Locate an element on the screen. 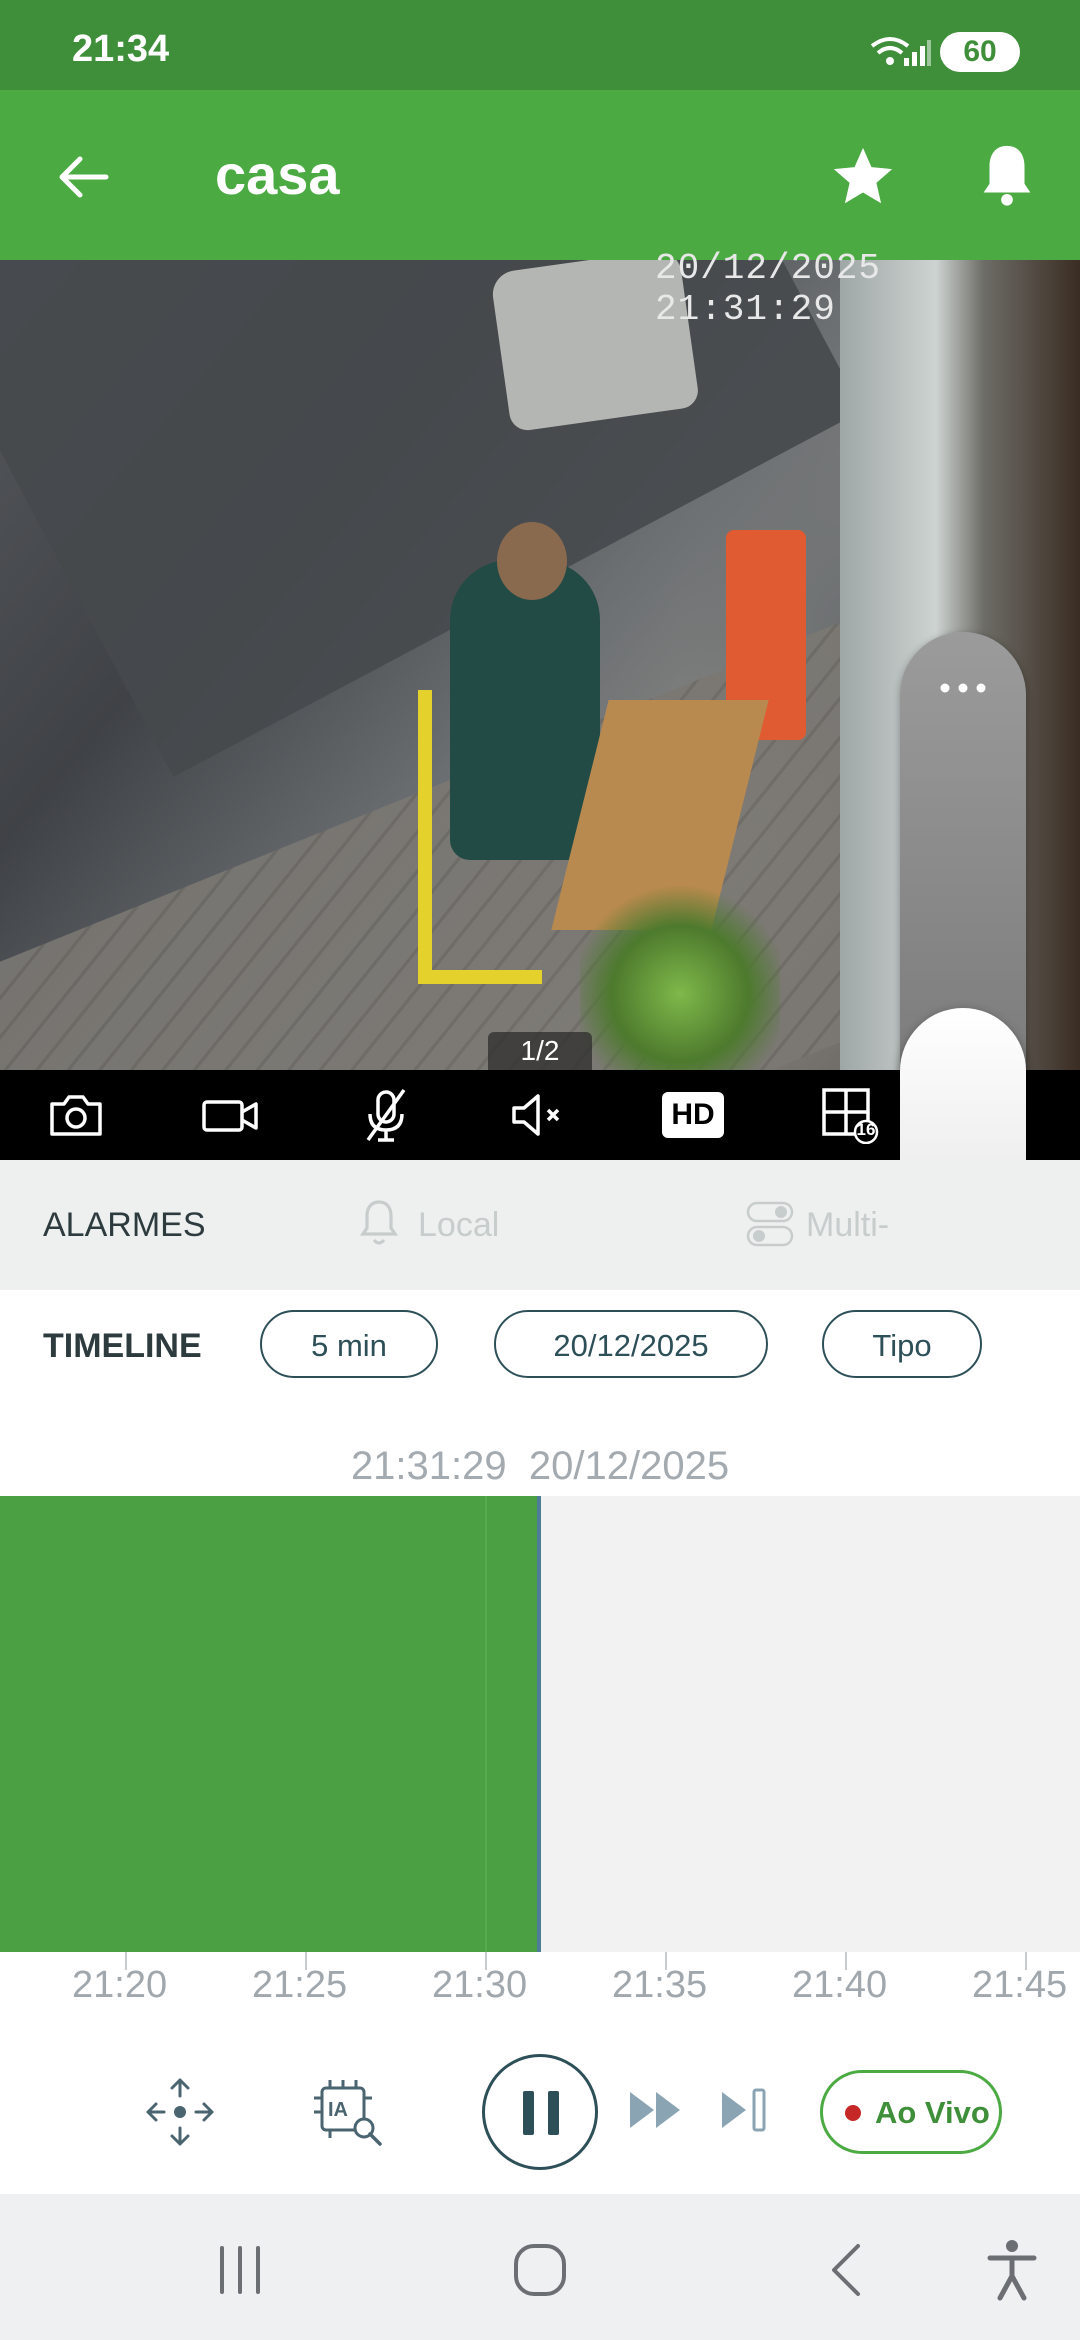 This screenshot has width=1080, height=2340. status-time: 21:34 is located at coordinates (121, 49).